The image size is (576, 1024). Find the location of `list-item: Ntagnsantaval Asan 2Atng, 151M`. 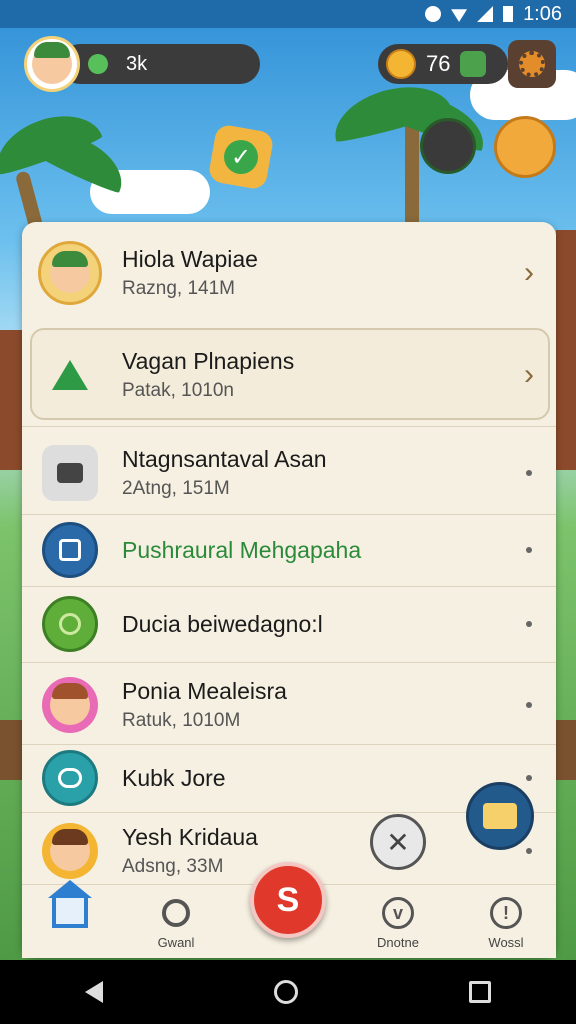

list-item: Ntagnsantaval Asan 2Atng, 151M is located at coordinates (289, 473).